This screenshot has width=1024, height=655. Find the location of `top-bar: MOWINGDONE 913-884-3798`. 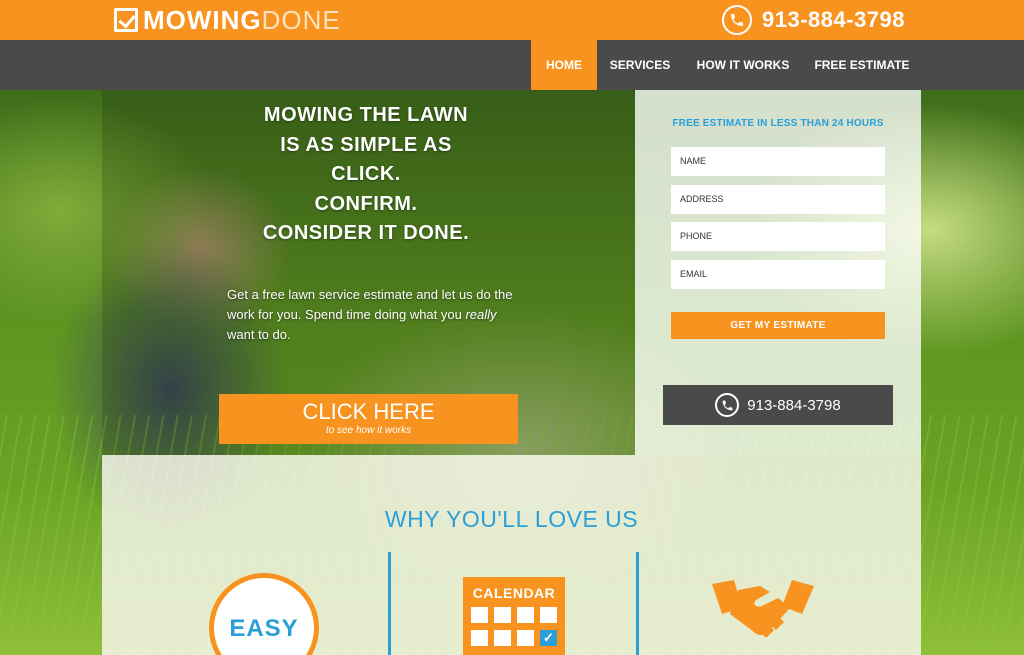

top-bar: MOWINGDONE 913-884-3798 is located at coordinates (512, 20).